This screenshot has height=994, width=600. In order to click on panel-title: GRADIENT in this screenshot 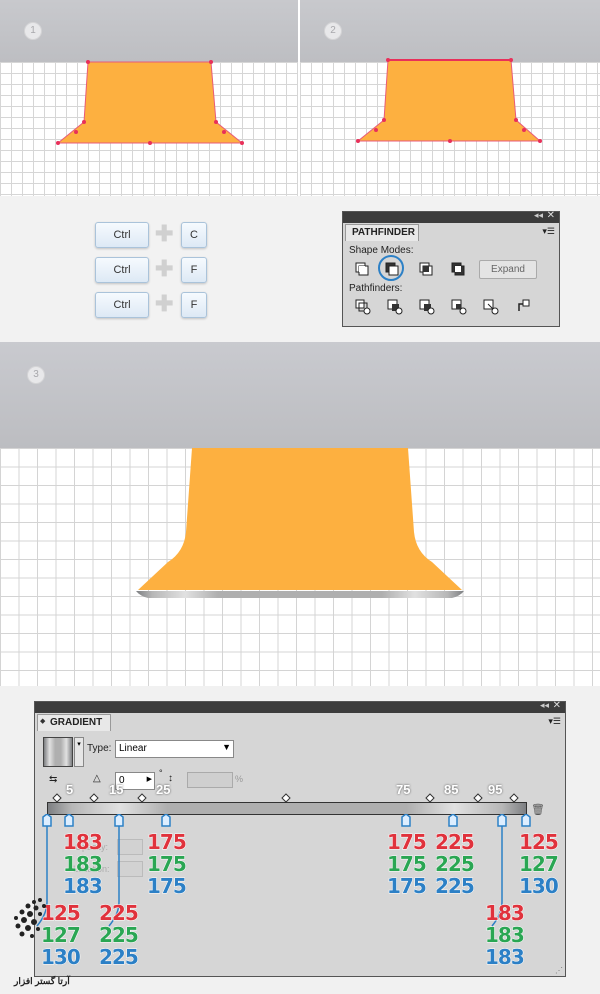, I will do `click(76, 722)`.